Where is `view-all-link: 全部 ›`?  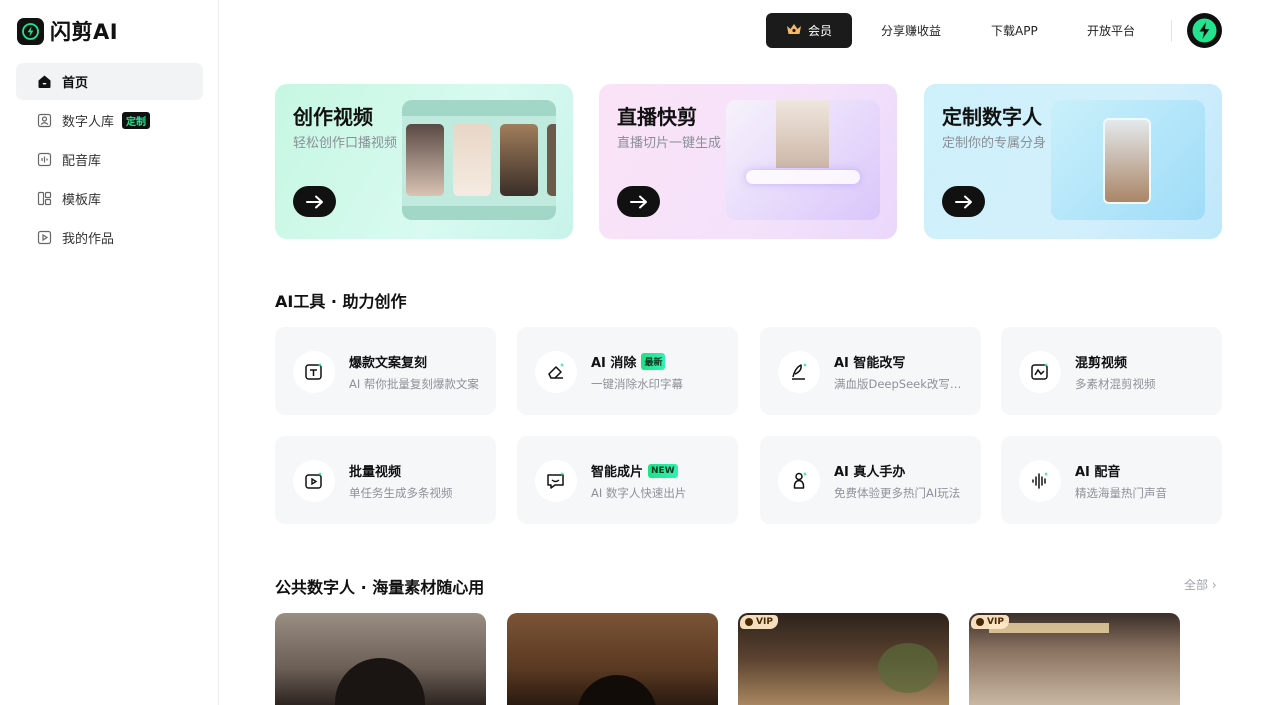
view-all-link: 全部 › is located at coordinates (1200, 584).